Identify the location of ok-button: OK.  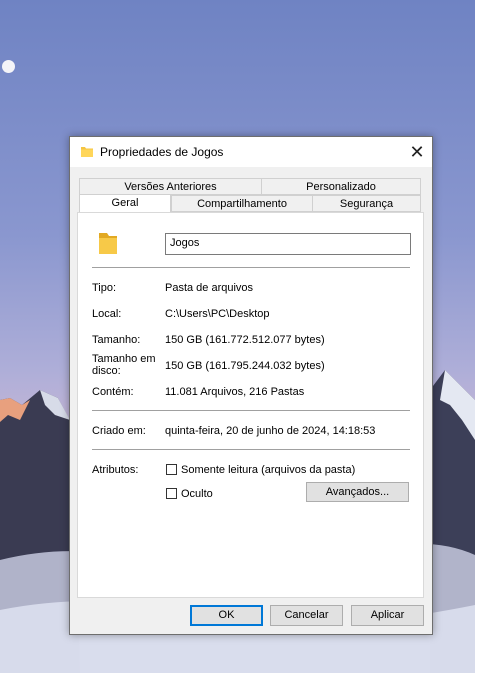
(226, 615).